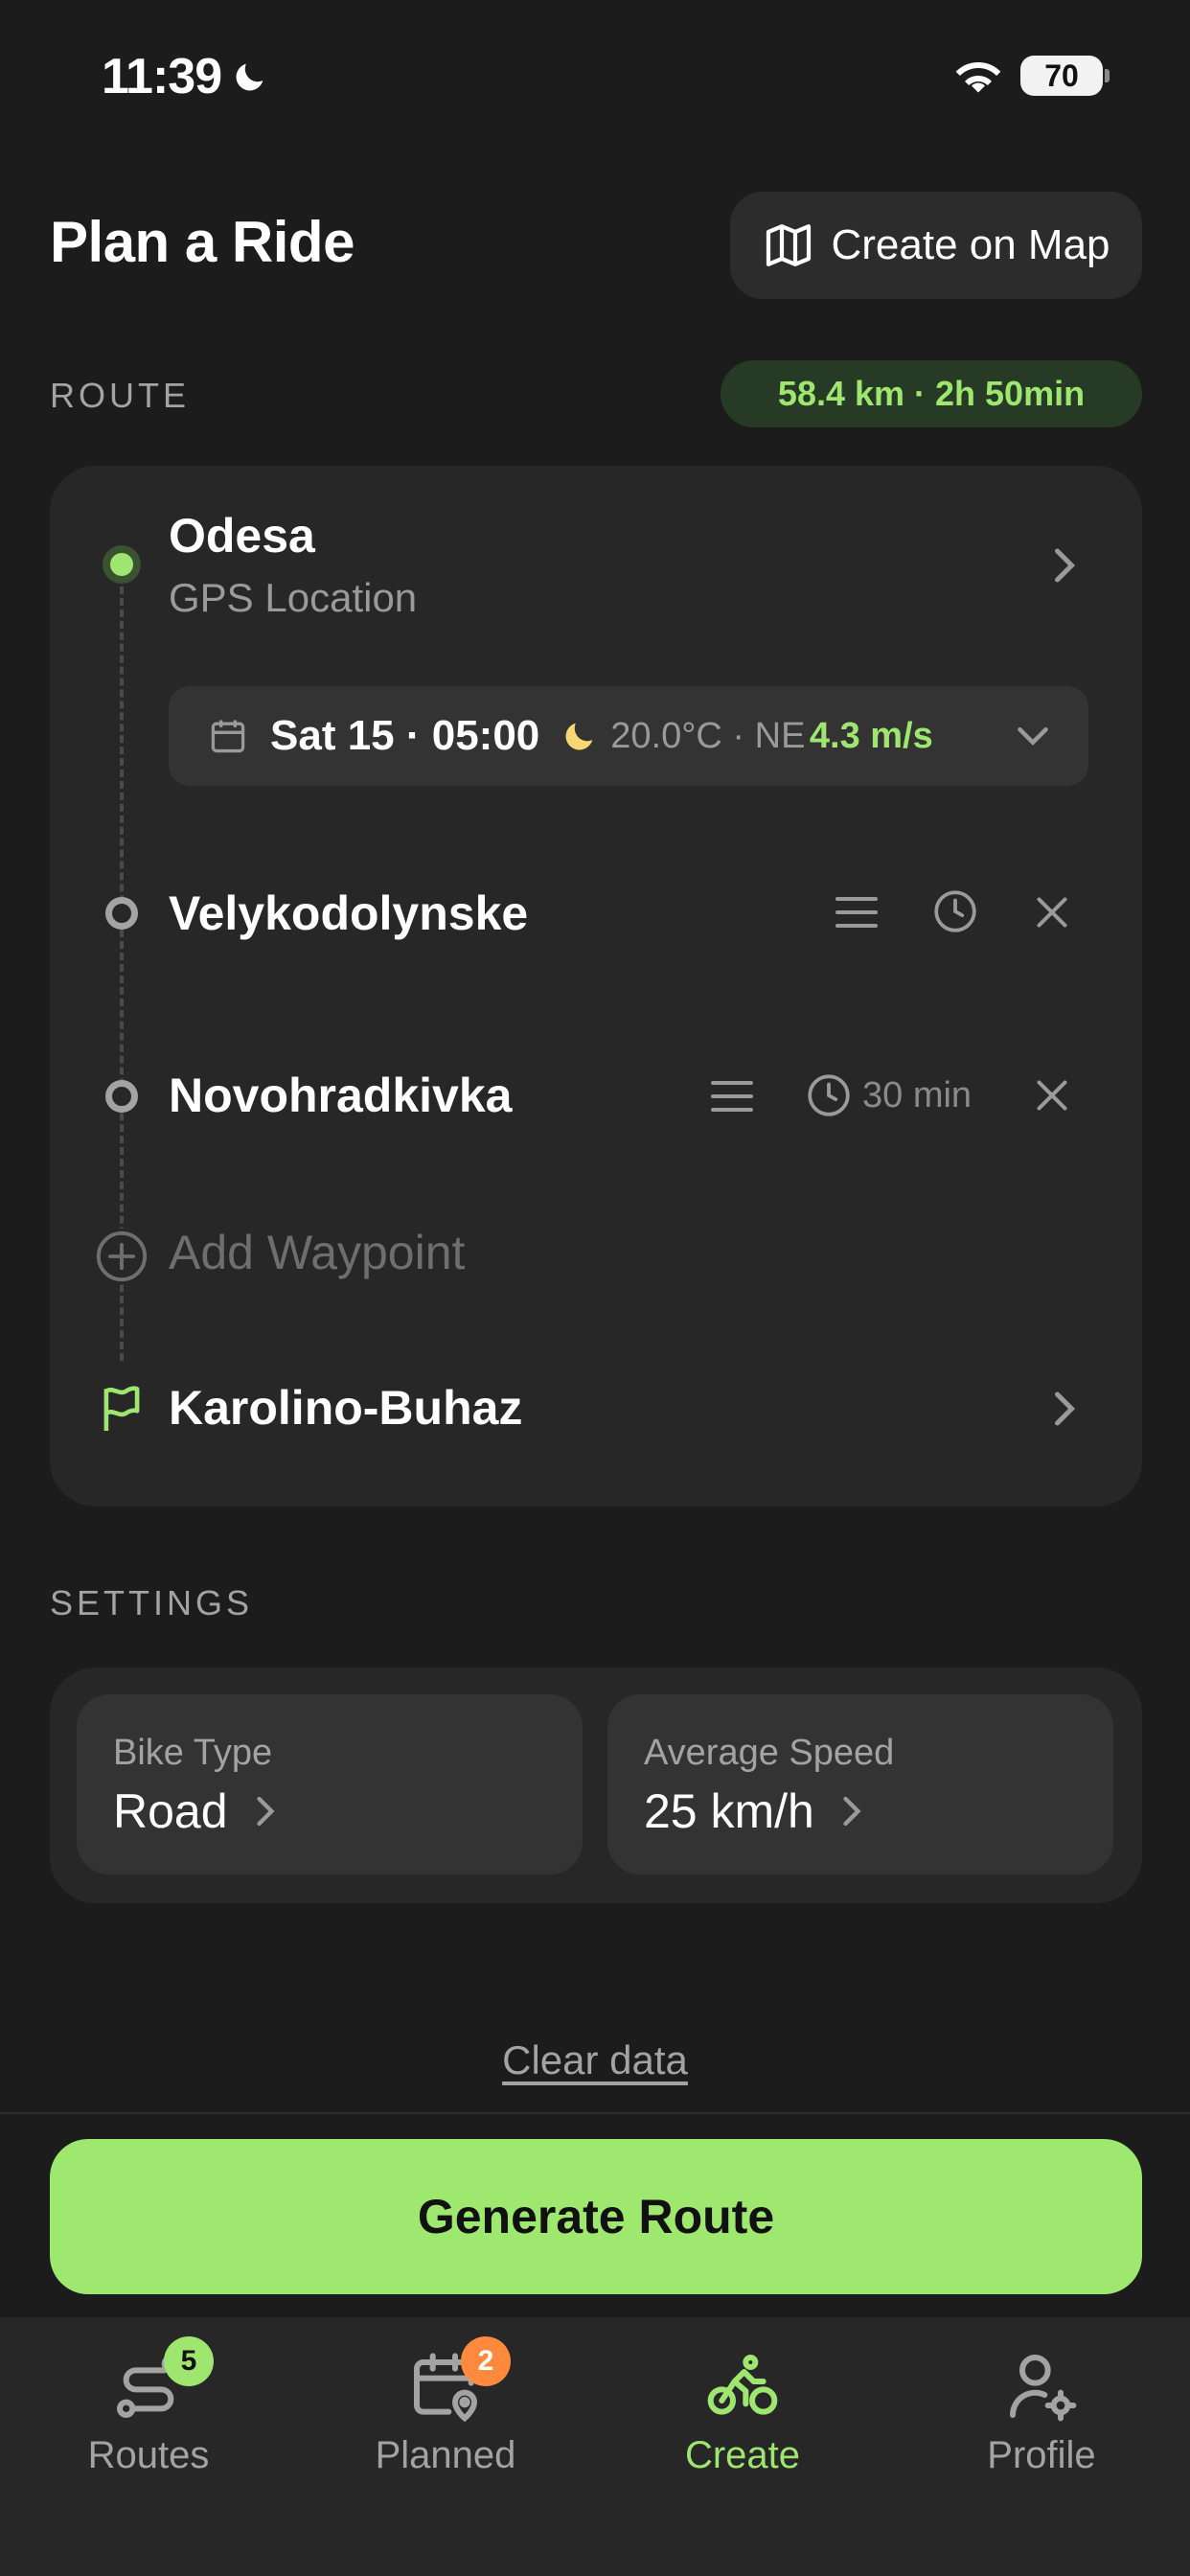 The width and height of the screenshot is (1190, 2576). Describe the element at coordinates (596, 2216) in the screenshot. I see `generate-route-button: Generate Route` at that location.